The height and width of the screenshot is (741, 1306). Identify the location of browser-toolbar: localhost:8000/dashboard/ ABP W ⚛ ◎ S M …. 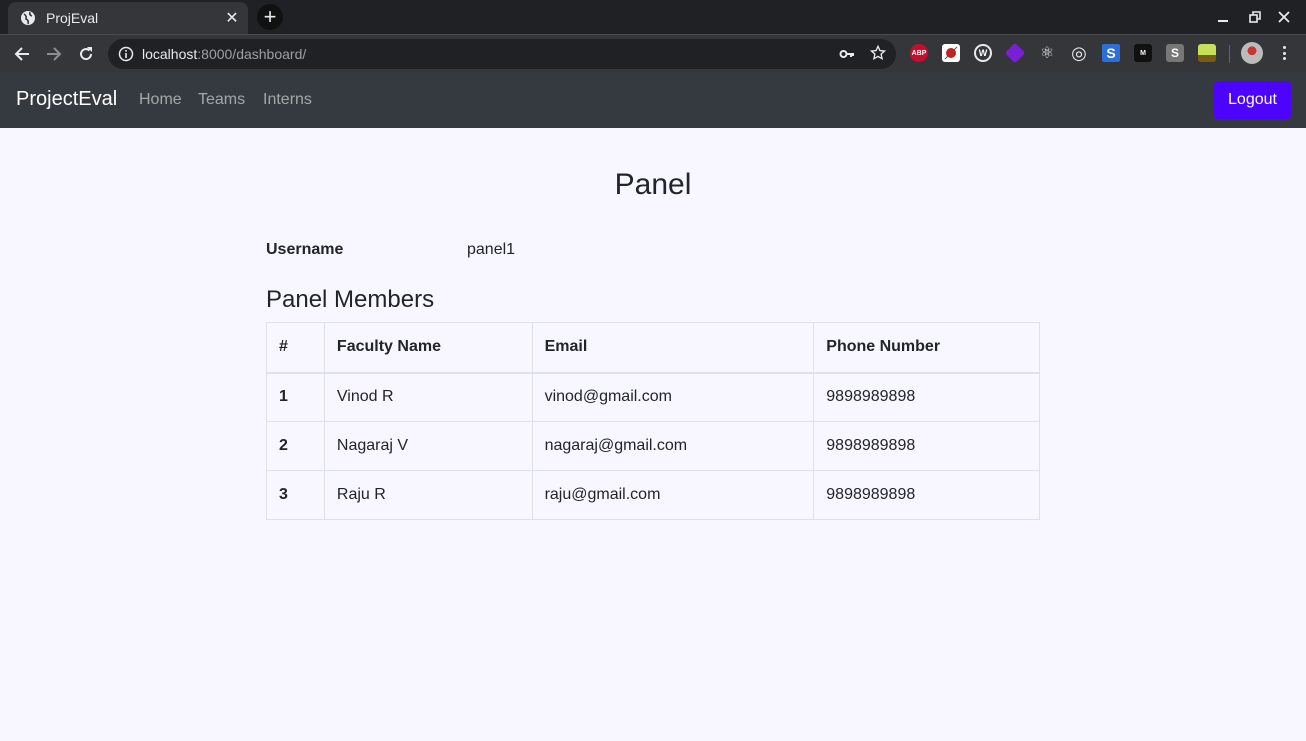
(653, 53).